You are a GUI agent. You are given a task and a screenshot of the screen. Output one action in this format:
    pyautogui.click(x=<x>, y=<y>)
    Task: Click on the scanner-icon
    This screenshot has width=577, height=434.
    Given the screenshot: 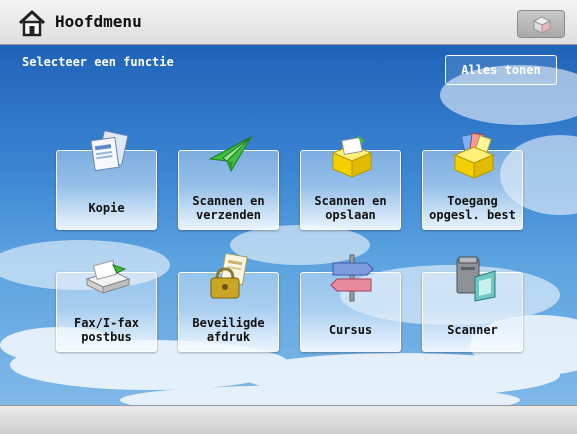 What is the action you would take?
    pyautogui.click(x=476, y=279)
    